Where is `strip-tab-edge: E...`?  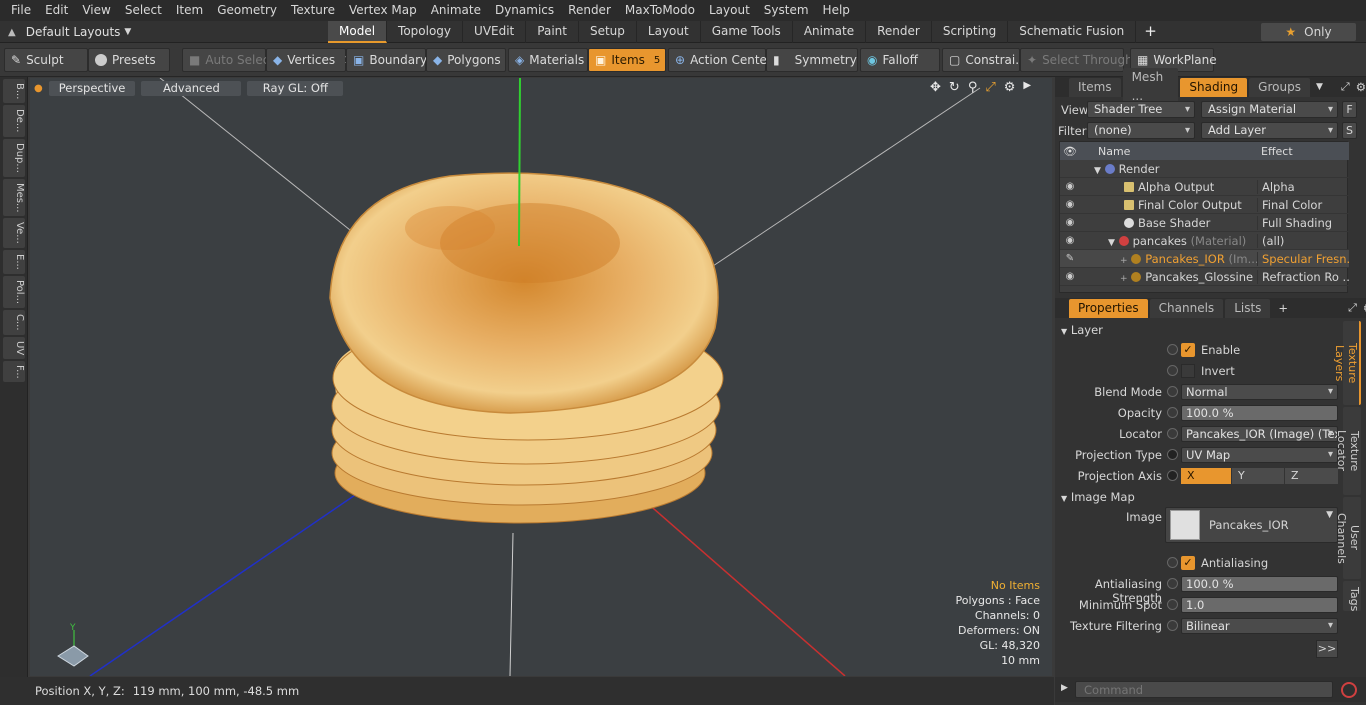
strip-tab-edge: E... is located at coordinates (14, 262).